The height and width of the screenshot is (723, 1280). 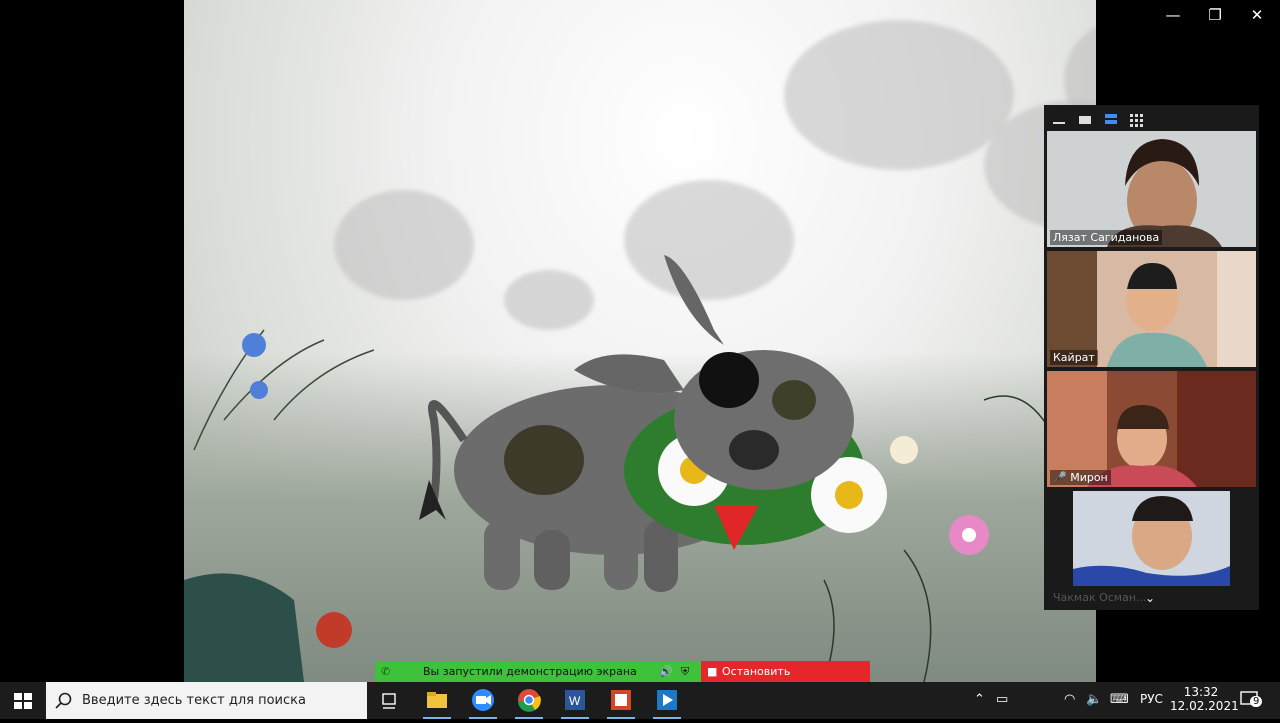 I want to click on clock: 13:32 12.02.2021, so click(x=1204, y=699).